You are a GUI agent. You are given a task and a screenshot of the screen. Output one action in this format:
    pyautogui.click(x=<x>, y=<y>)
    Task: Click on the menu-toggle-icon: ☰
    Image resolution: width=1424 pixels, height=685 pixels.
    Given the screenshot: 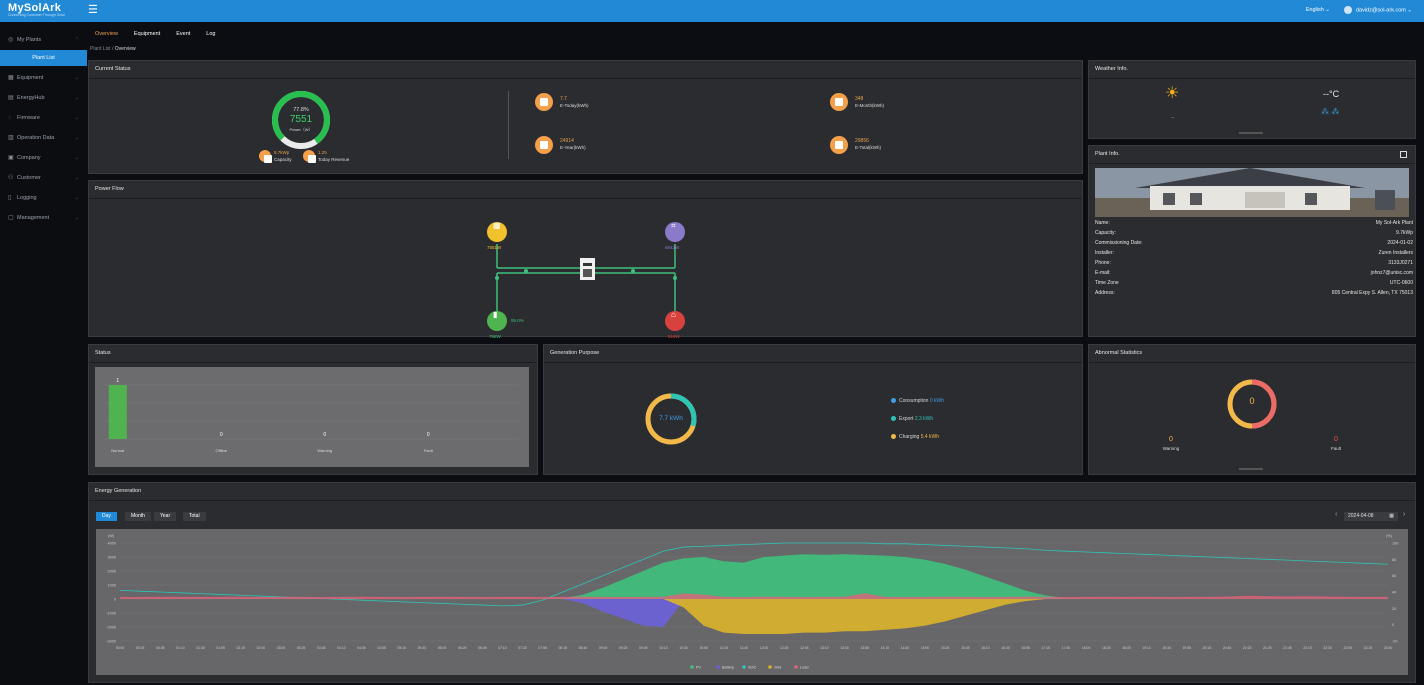 What is the action you would take?
    pyautogui.click(x=93, y=10)
    